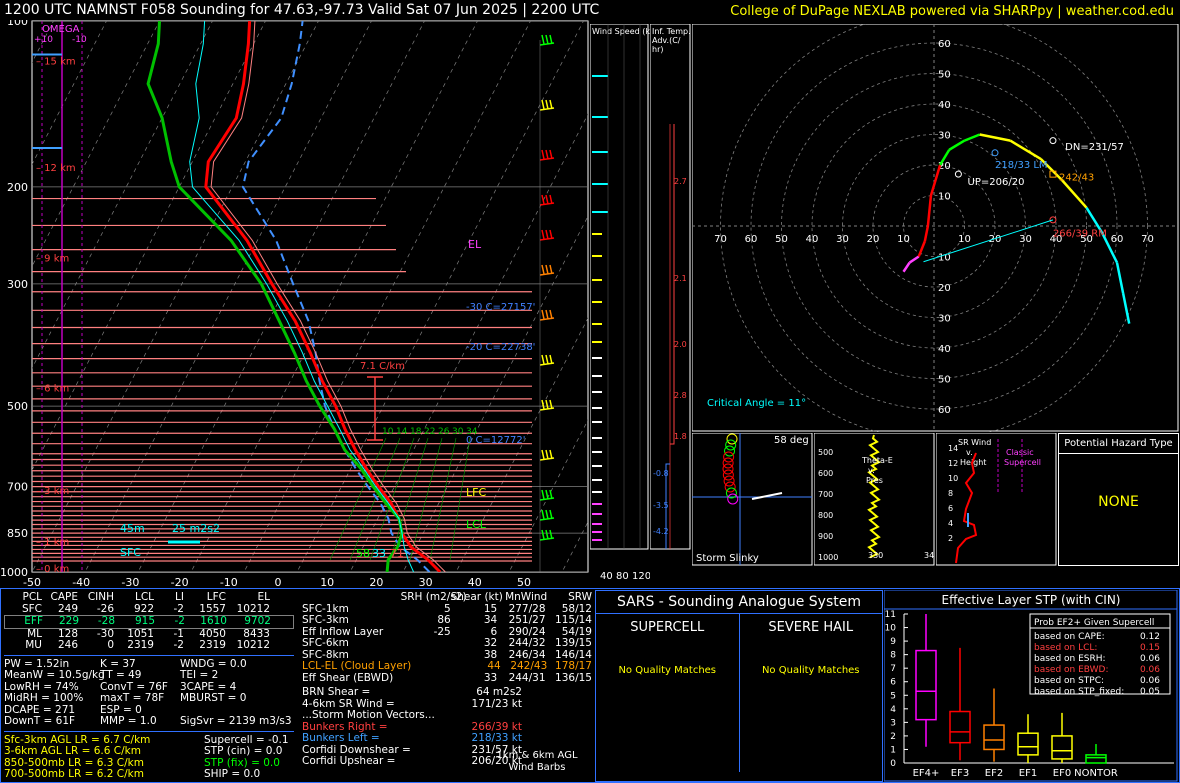 The image size is (1180, 783). What do you see at coordinates (641, 576) in the screenshot?
I see `wspd-tick: 120` at bounding box center [641, 576].